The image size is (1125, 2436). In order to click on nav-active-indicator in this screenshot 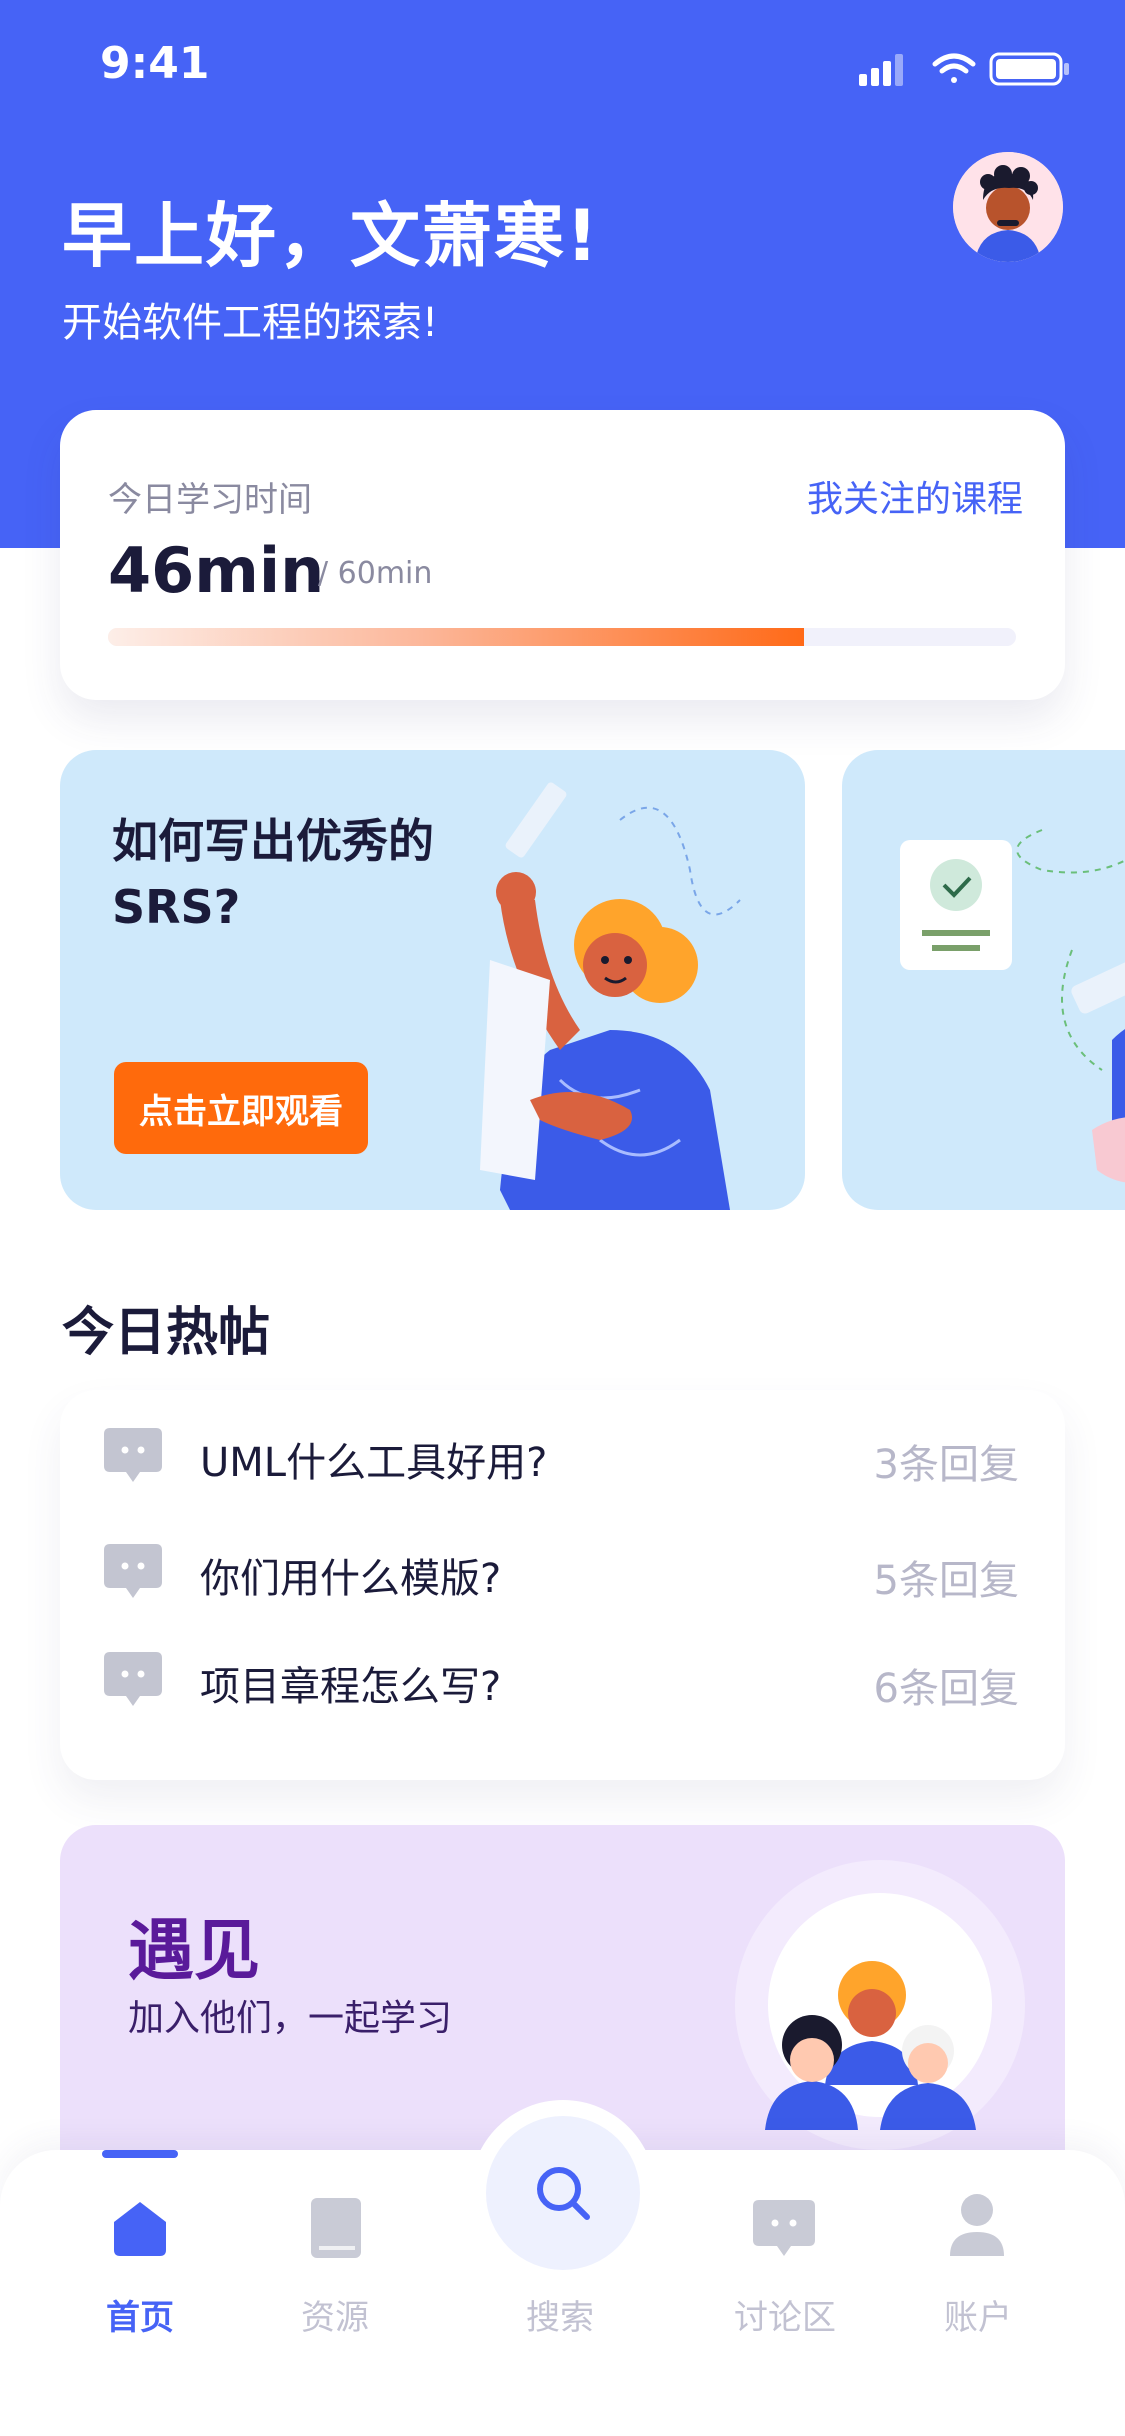, I will do `click(140, 2154)`.